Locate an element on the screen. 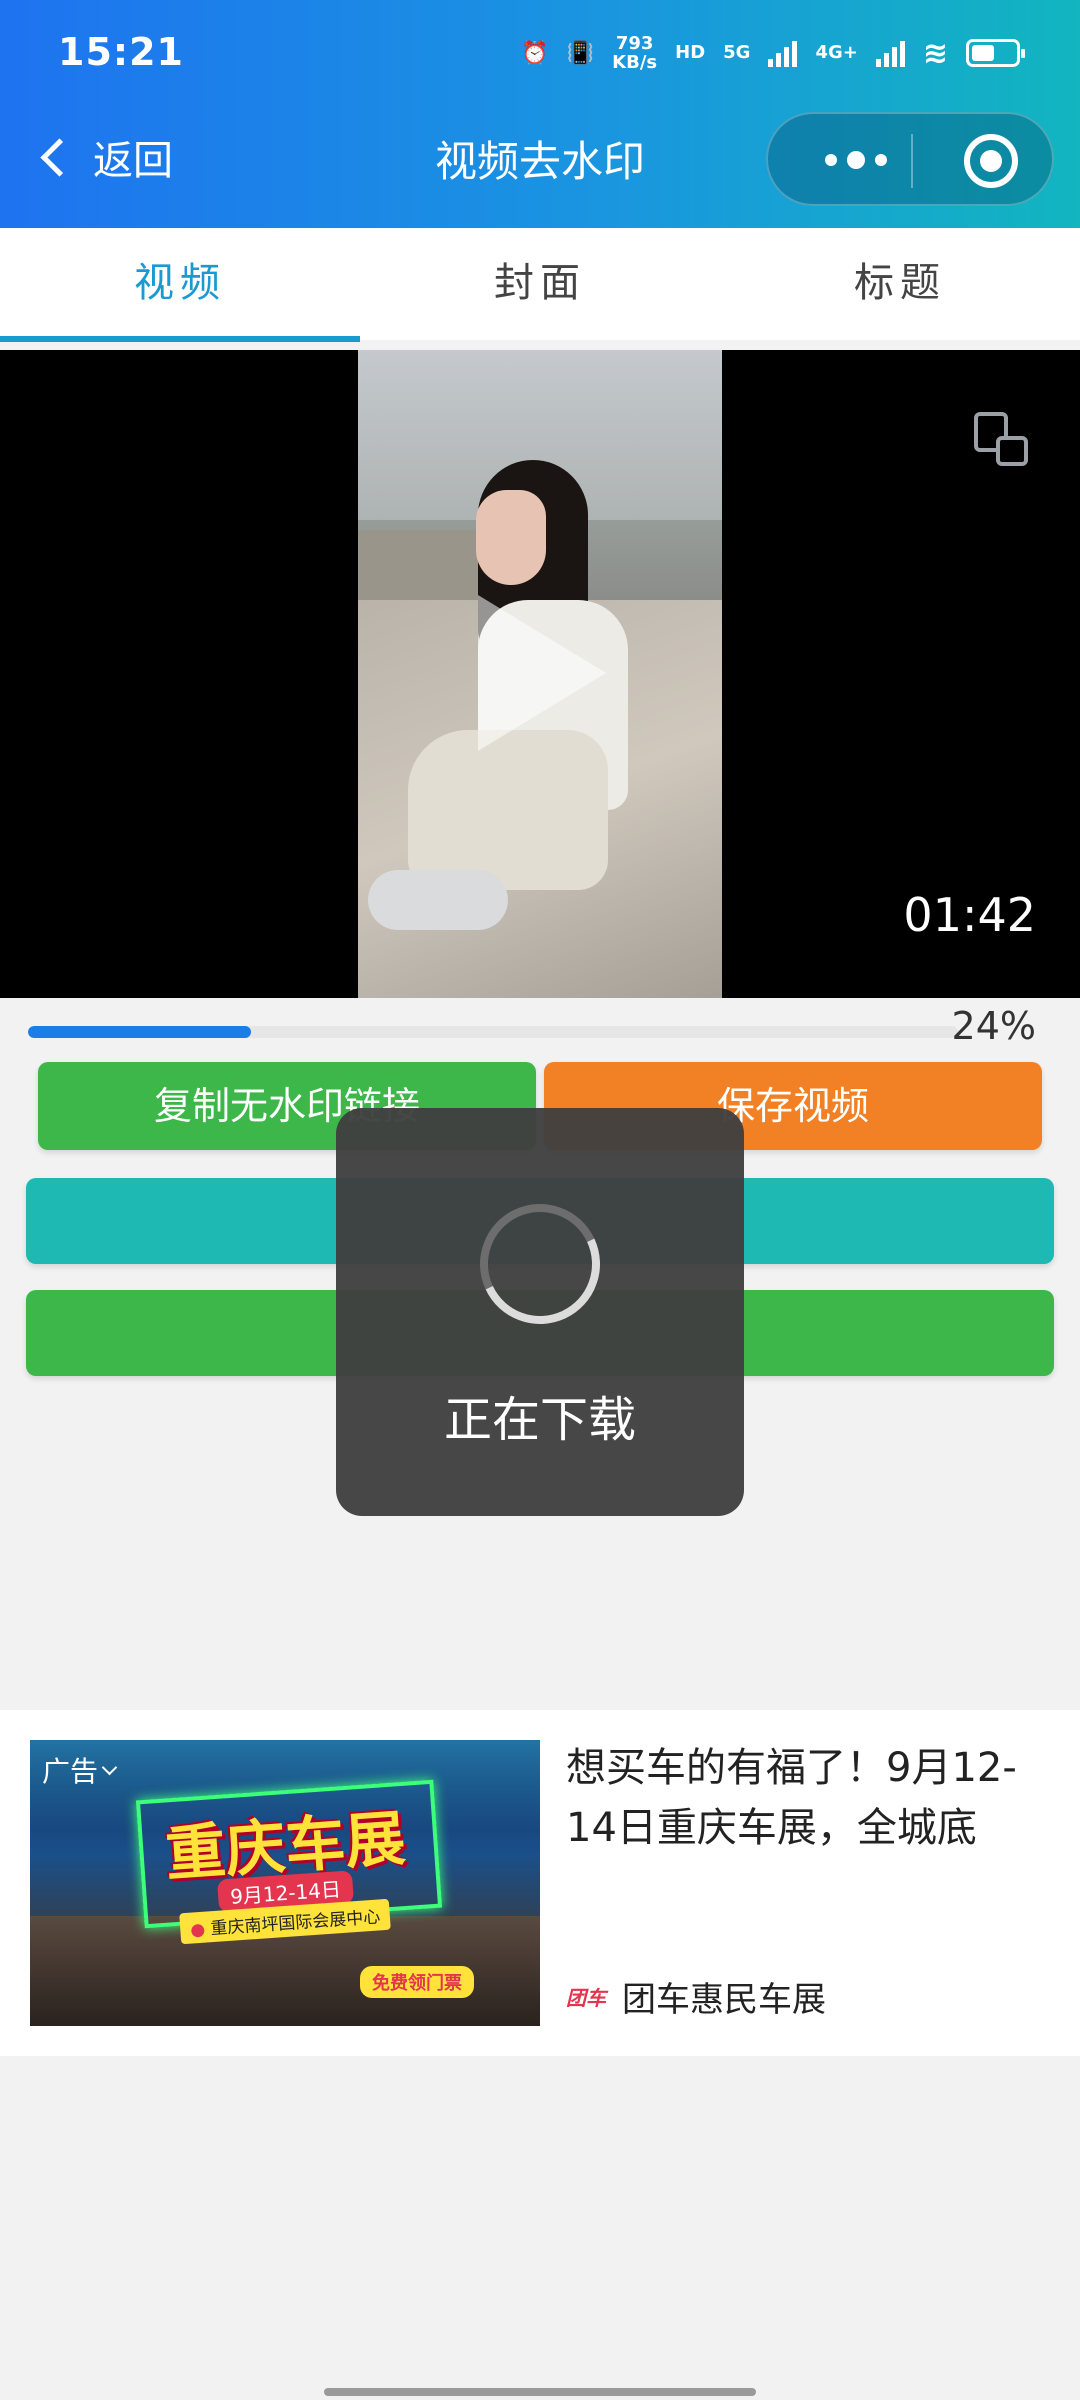 This screenshot has width=1080, height=2400. chevron-down-icon is located at coordinates (109, 1767).